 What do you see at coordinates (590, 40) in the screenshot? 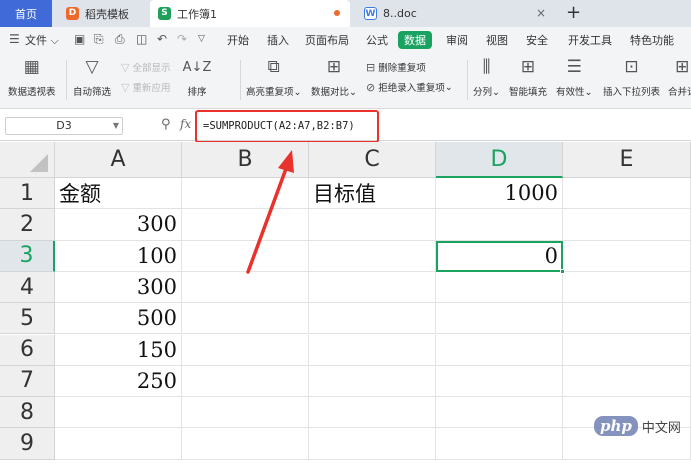
I see `menu-developer: 开发工具` at bounding box center [590, 40].